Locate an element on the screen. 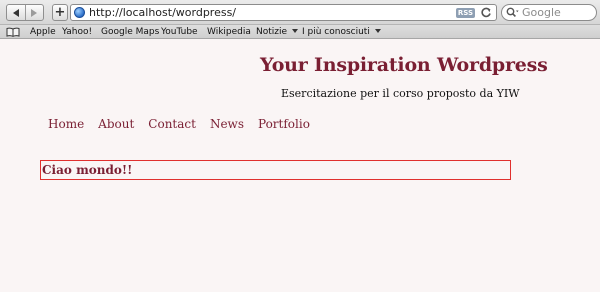 This screenshot has width=600, height=292. menu-item-contact: Contact is located at coordinates (172, 124).